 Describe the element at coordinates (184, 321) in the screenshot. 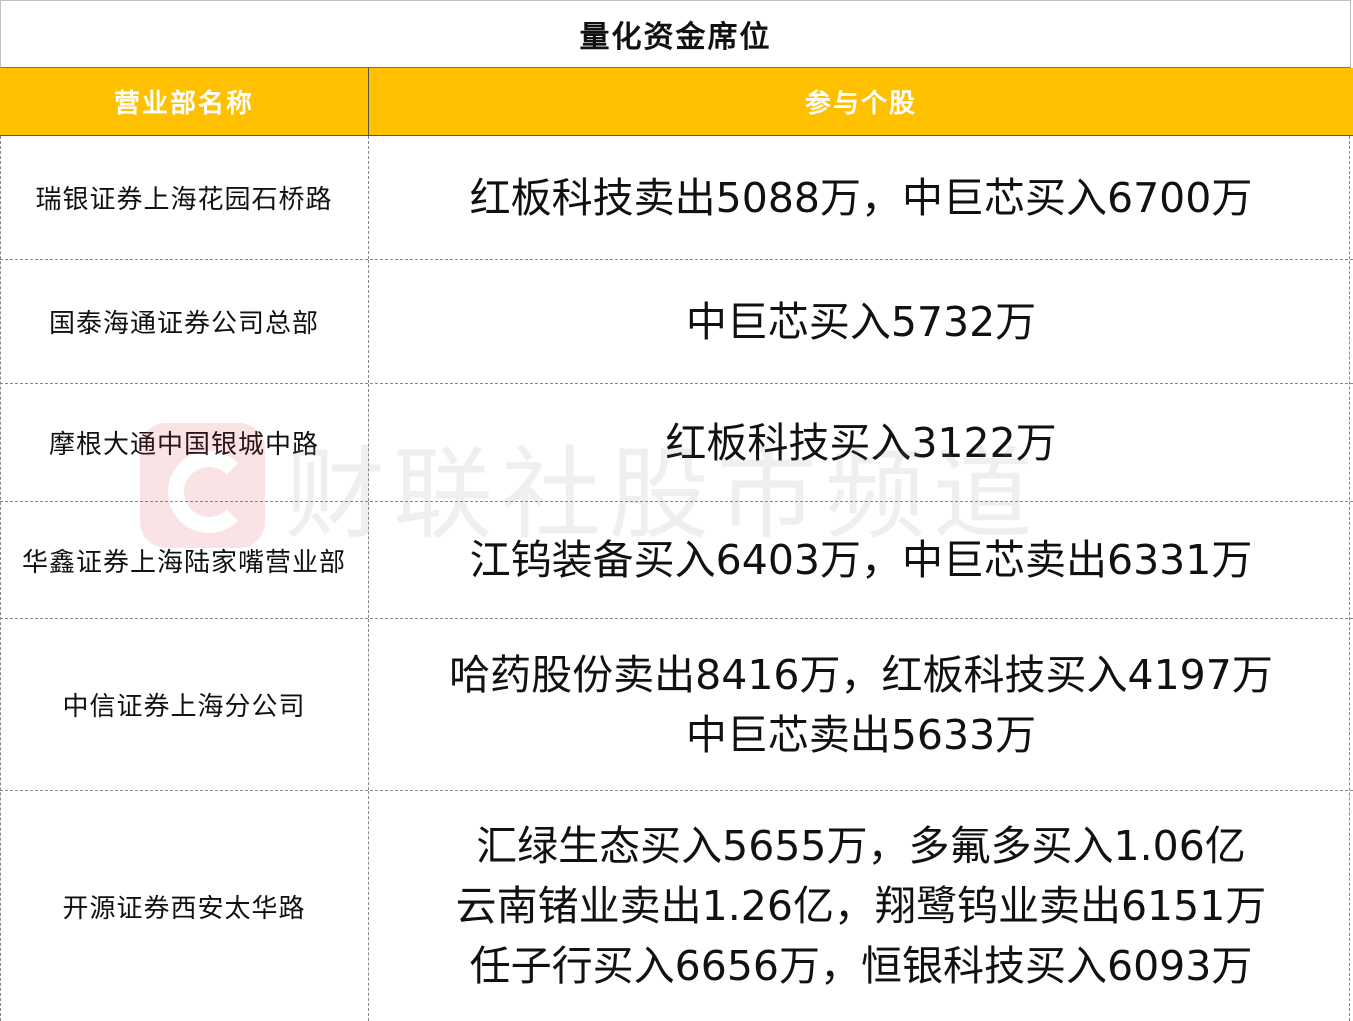

I see `branch-name: 国泰海通证券公司总部` at that location.